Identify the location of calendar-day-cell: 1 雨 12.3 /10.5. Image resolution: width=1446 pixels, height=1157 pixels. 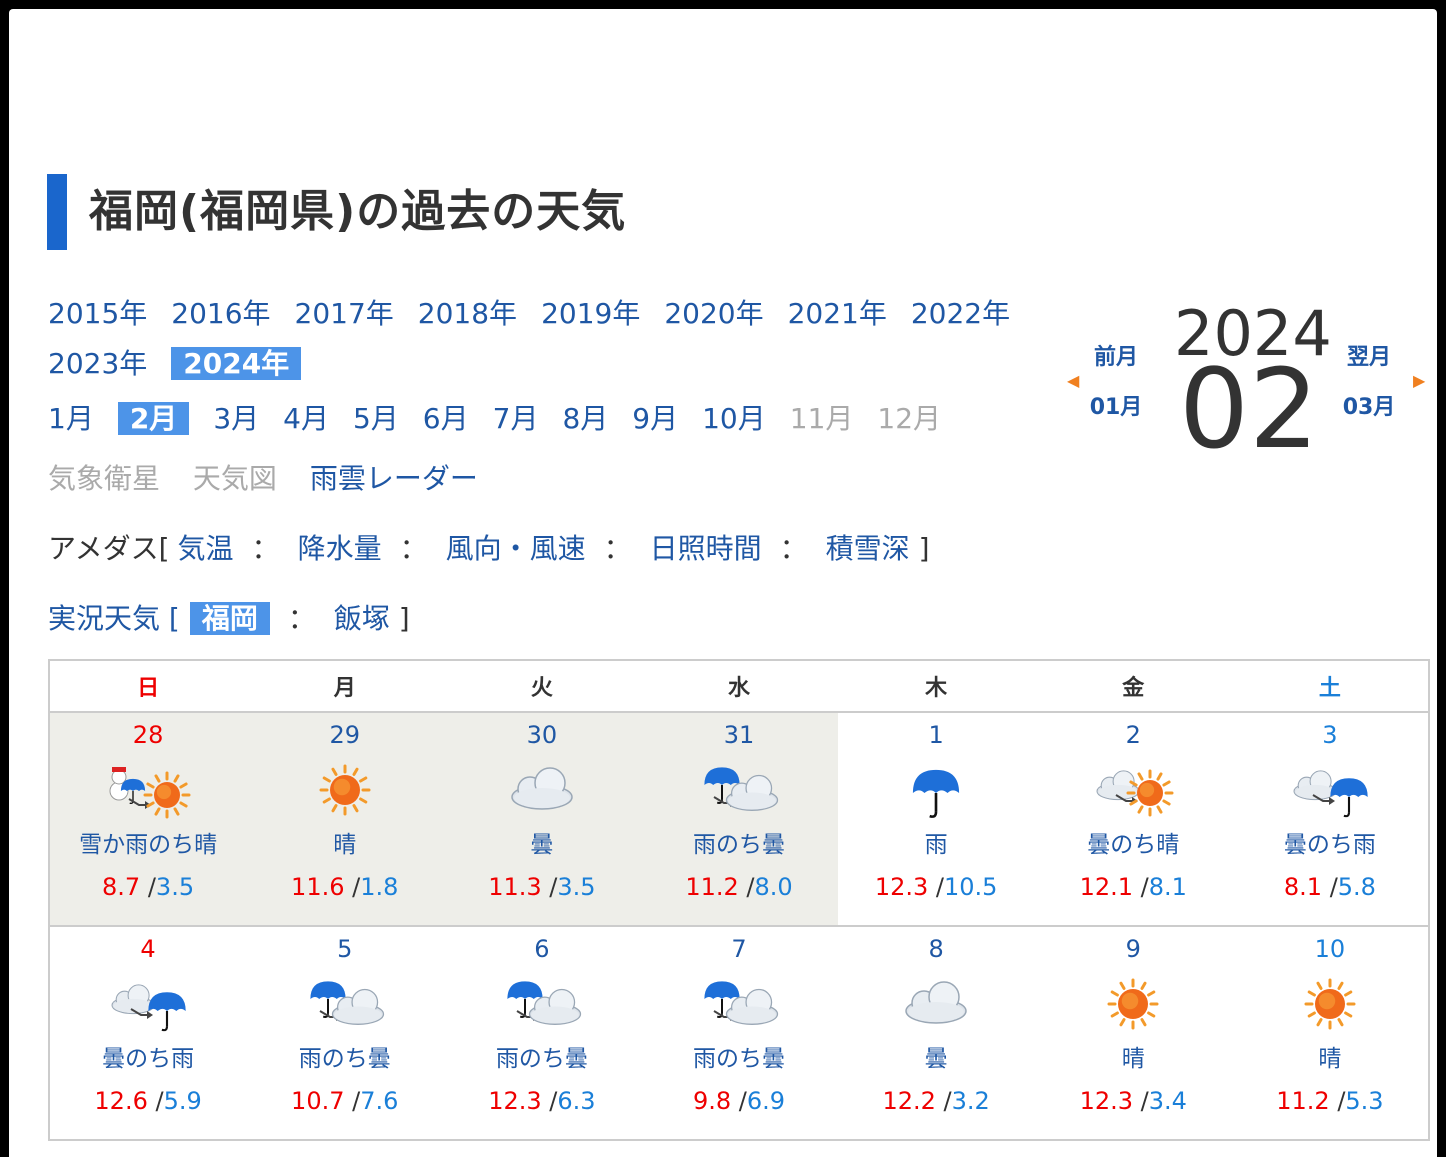
(936, 819).